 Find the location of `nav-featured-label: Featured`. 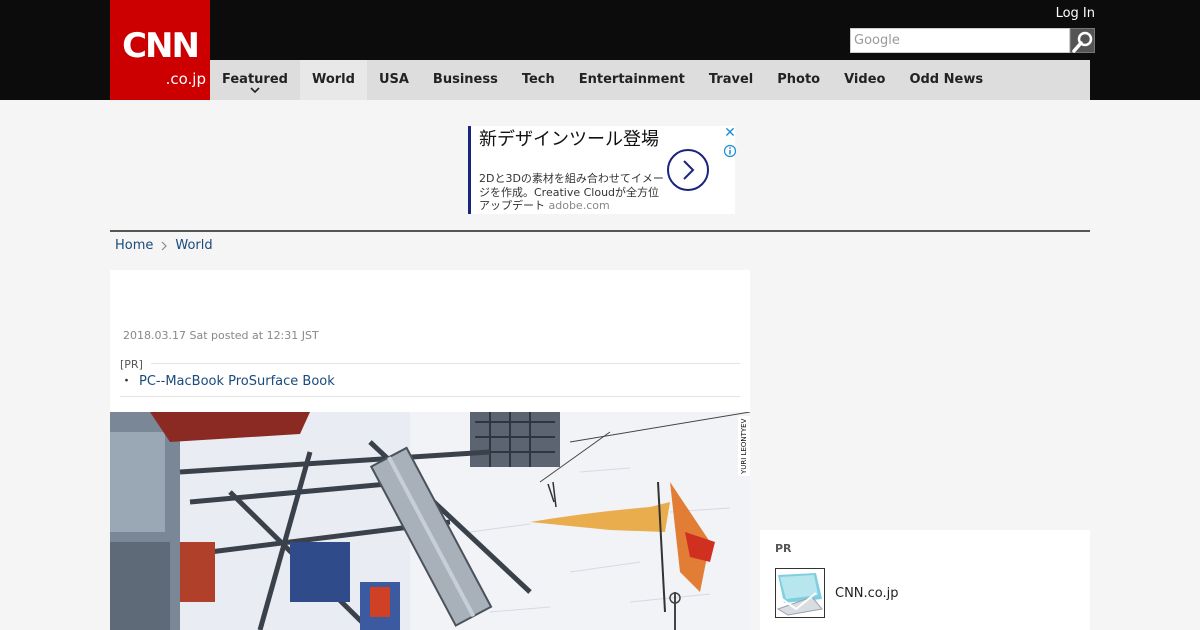

nav-featured-label: Featured is located at coordinates (255, 79).